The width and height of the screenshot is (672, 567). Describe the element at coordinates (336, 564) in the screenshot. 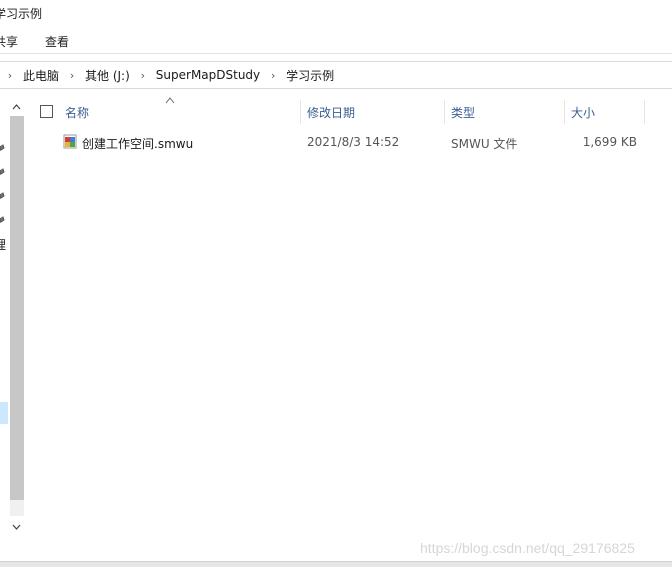

I see `status-bar` at that location.